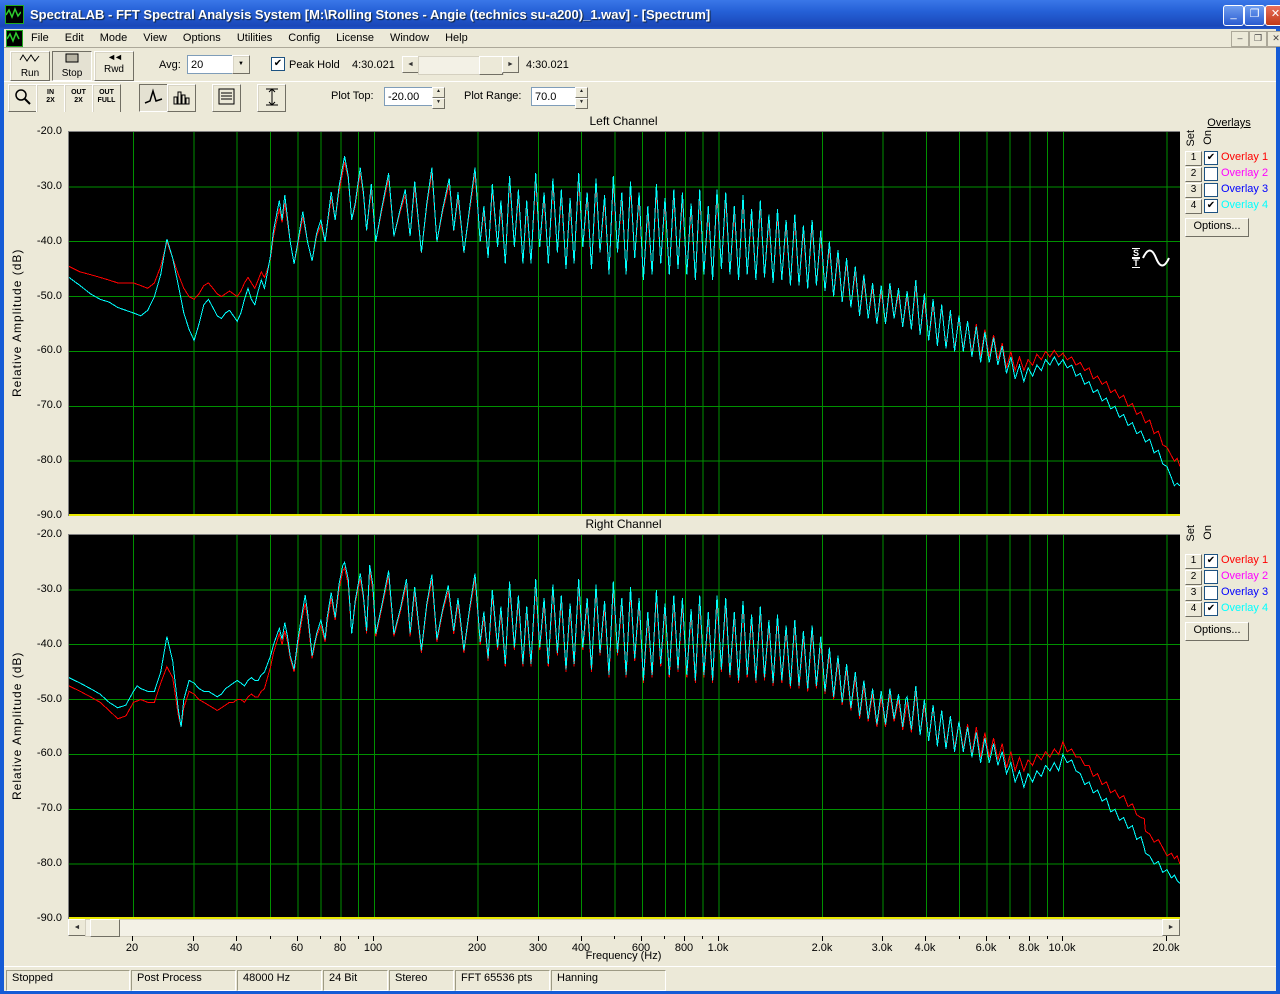  Describe the element at coordinates (72, 73) in the screenshot. I see `stop-label: Stop` at that location.